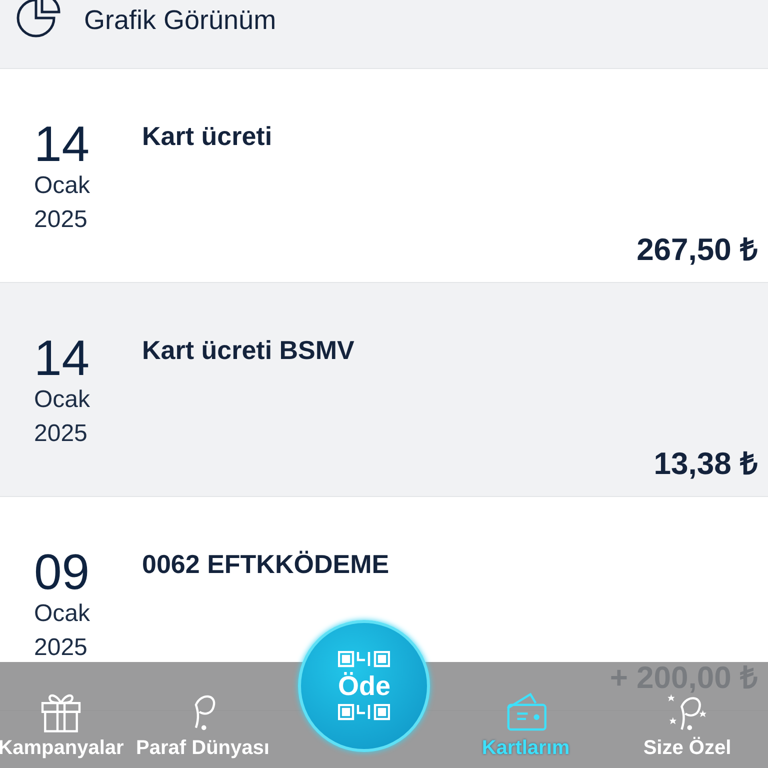 The image size is (768, 768). What do you see at coordinates (266, 564) in the screenshot?
I see `transaction-description: 0062 EFTKKÖDEME` at bounding box center [266, 564].